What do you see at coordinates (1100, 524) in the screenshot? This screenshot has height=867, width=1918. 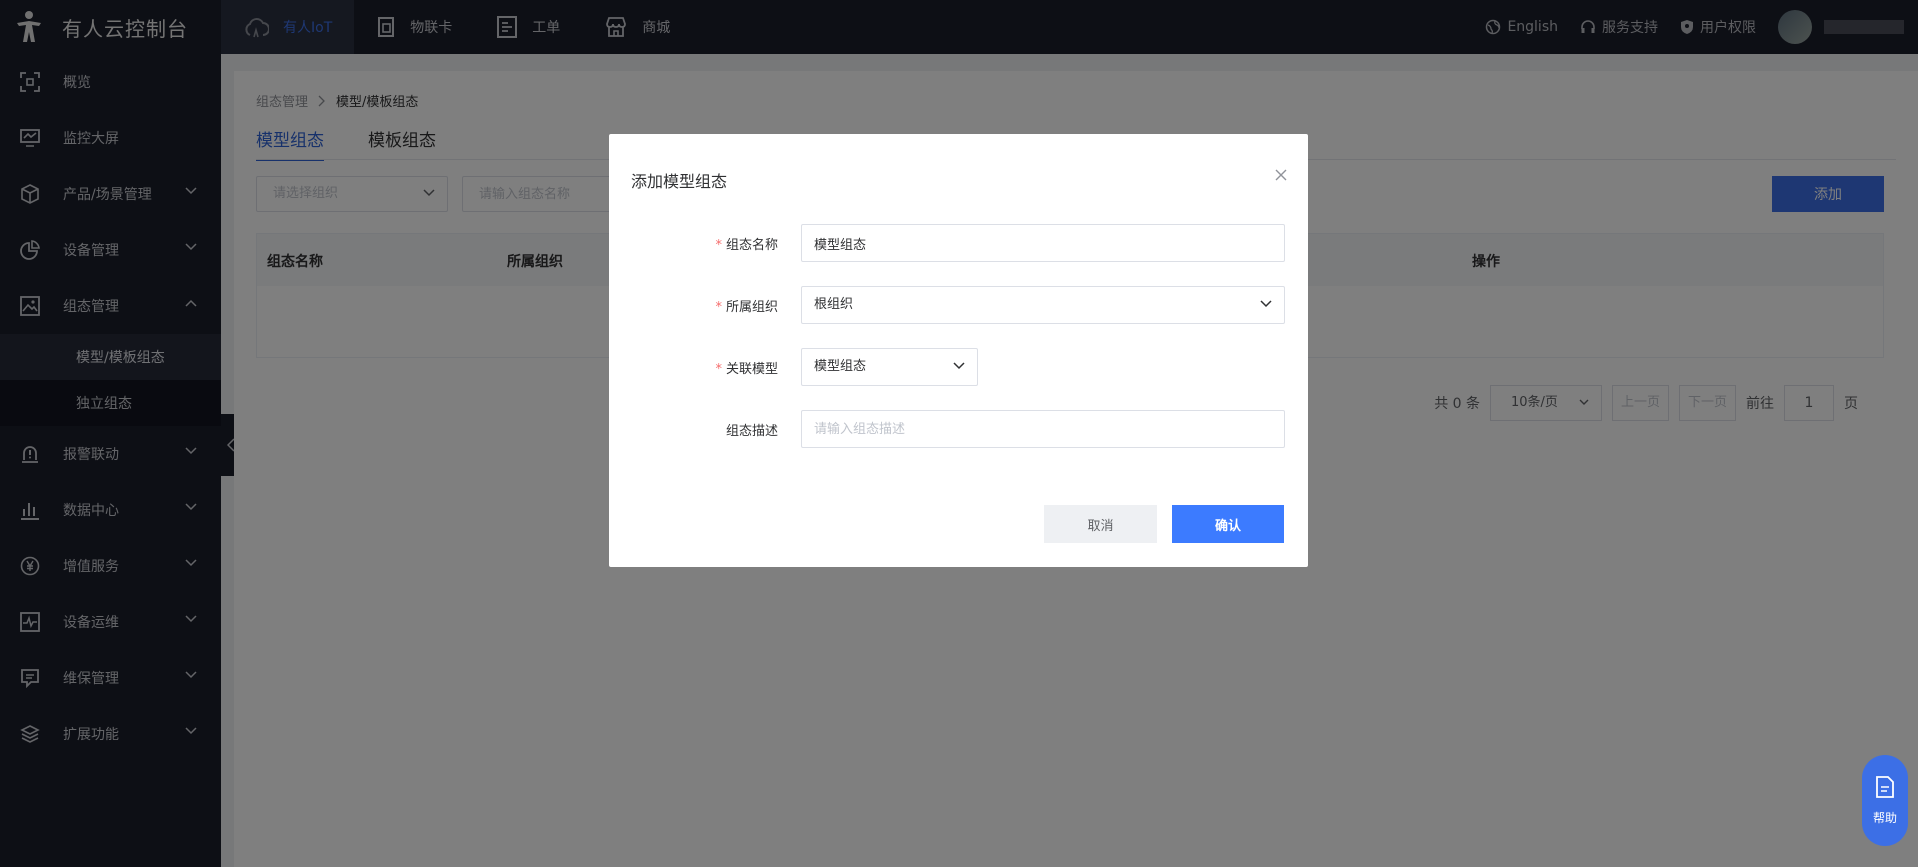 I see `cancel-button: 取消` at bounding box center [1100, 524].